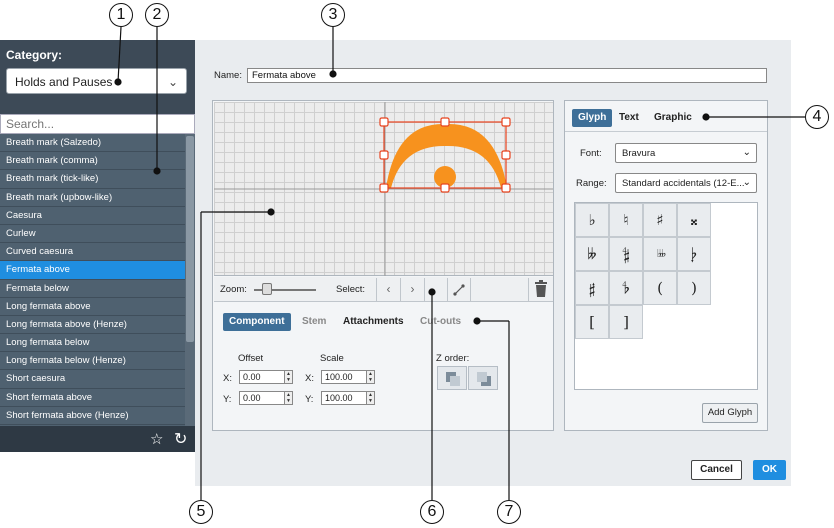  What do you see at coordinates (694, 288) in the screenshot?
I see `glyph-cell-paren-right: )` at bounding box center [694, 288].